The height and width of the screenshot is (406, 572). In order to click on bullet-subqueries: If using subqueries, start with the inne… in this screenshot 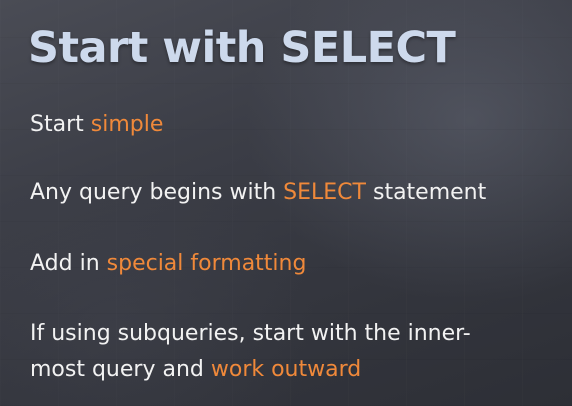, I will do `click(250, 352)`.